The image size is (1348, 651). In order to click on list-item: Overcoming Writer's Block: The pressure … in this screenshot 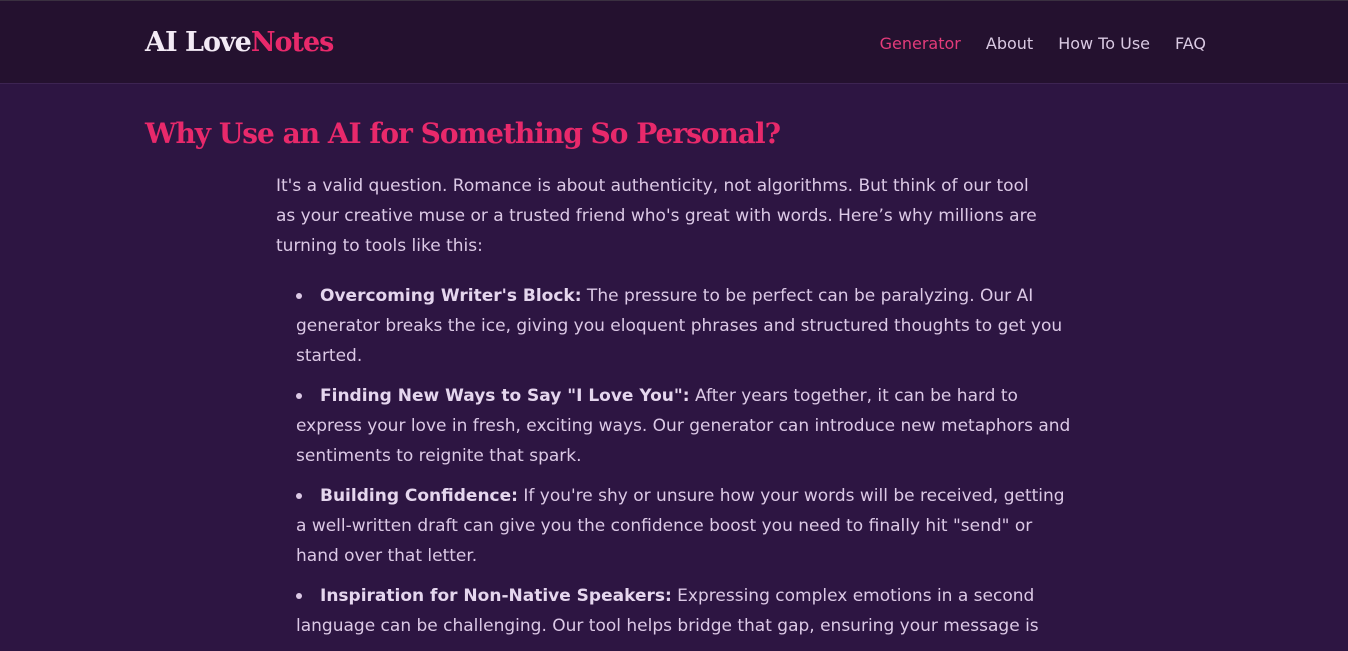, I will do `click(686, 326)`.